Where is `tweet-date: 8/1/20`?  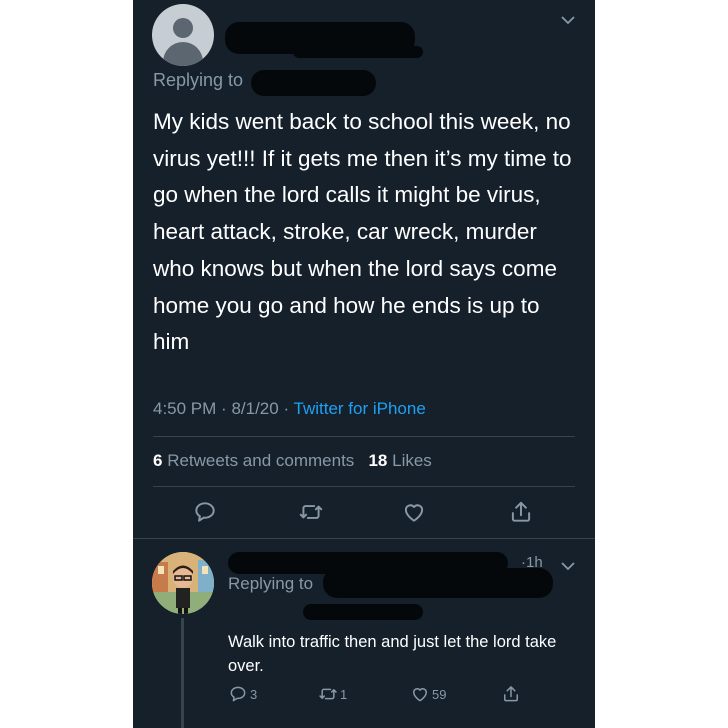 tweet-date: 8/1/20 is located at coordinates (255, 408).